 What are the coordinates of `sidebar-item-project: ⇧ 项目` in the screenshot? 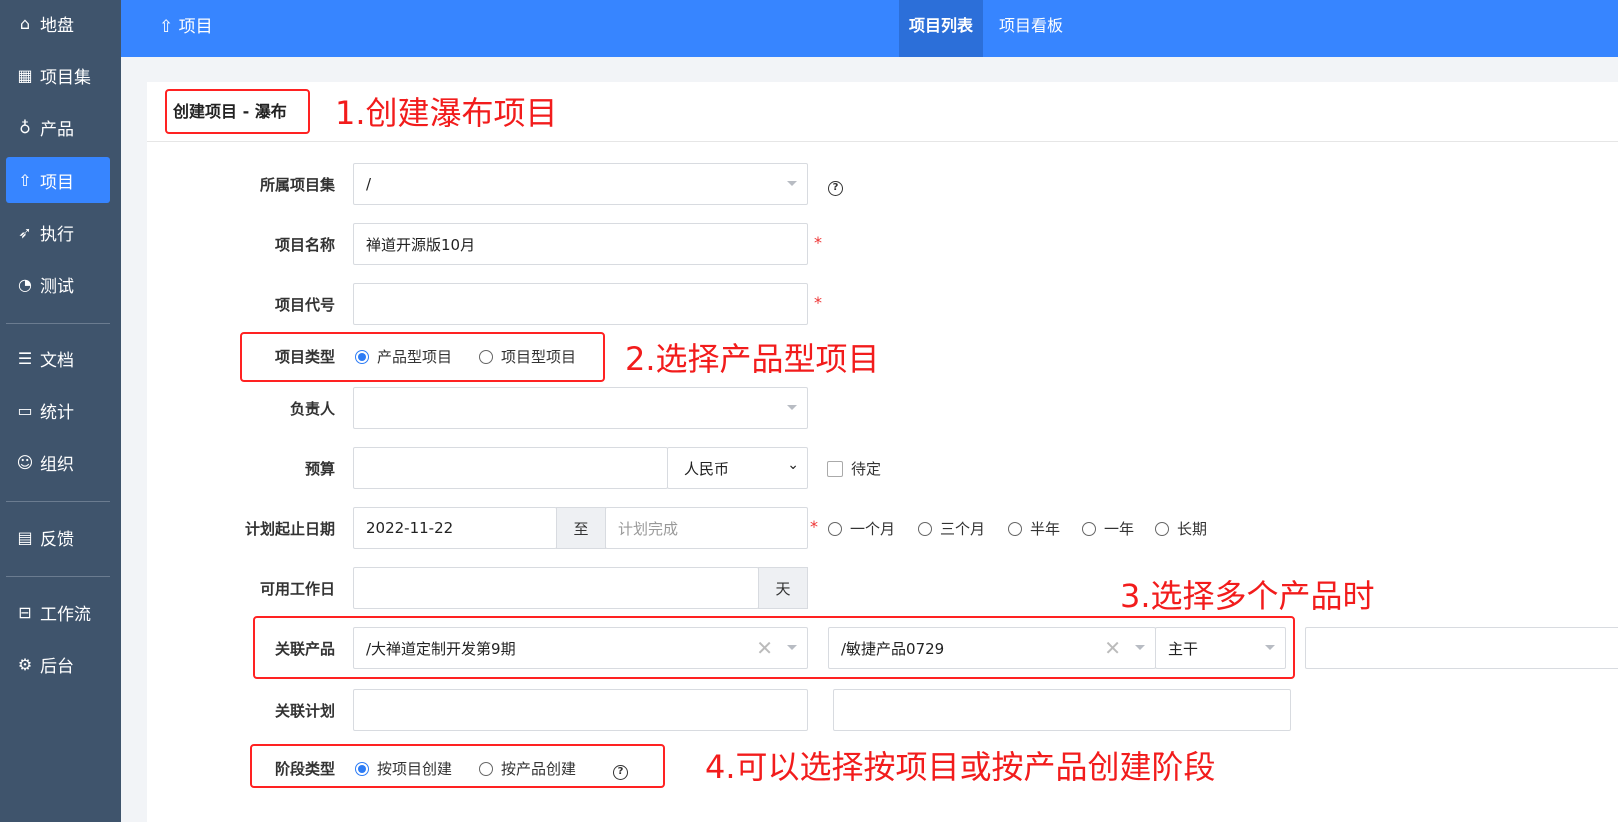 It's located at (58, 180).